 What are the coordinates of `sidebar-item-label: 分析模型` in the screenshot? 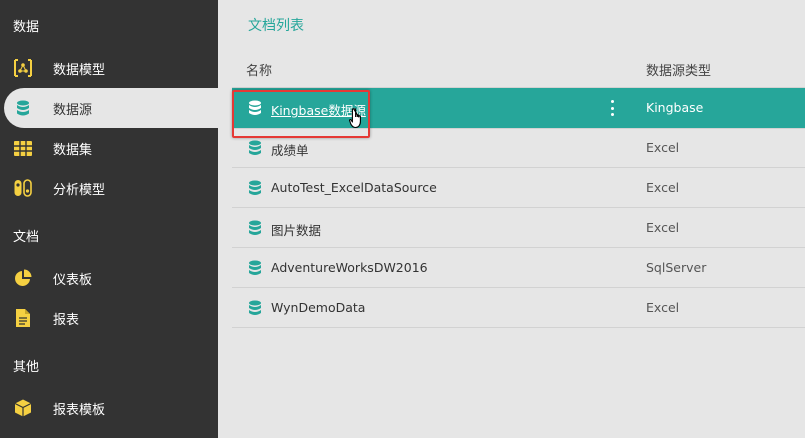 It's located at (79, 190).